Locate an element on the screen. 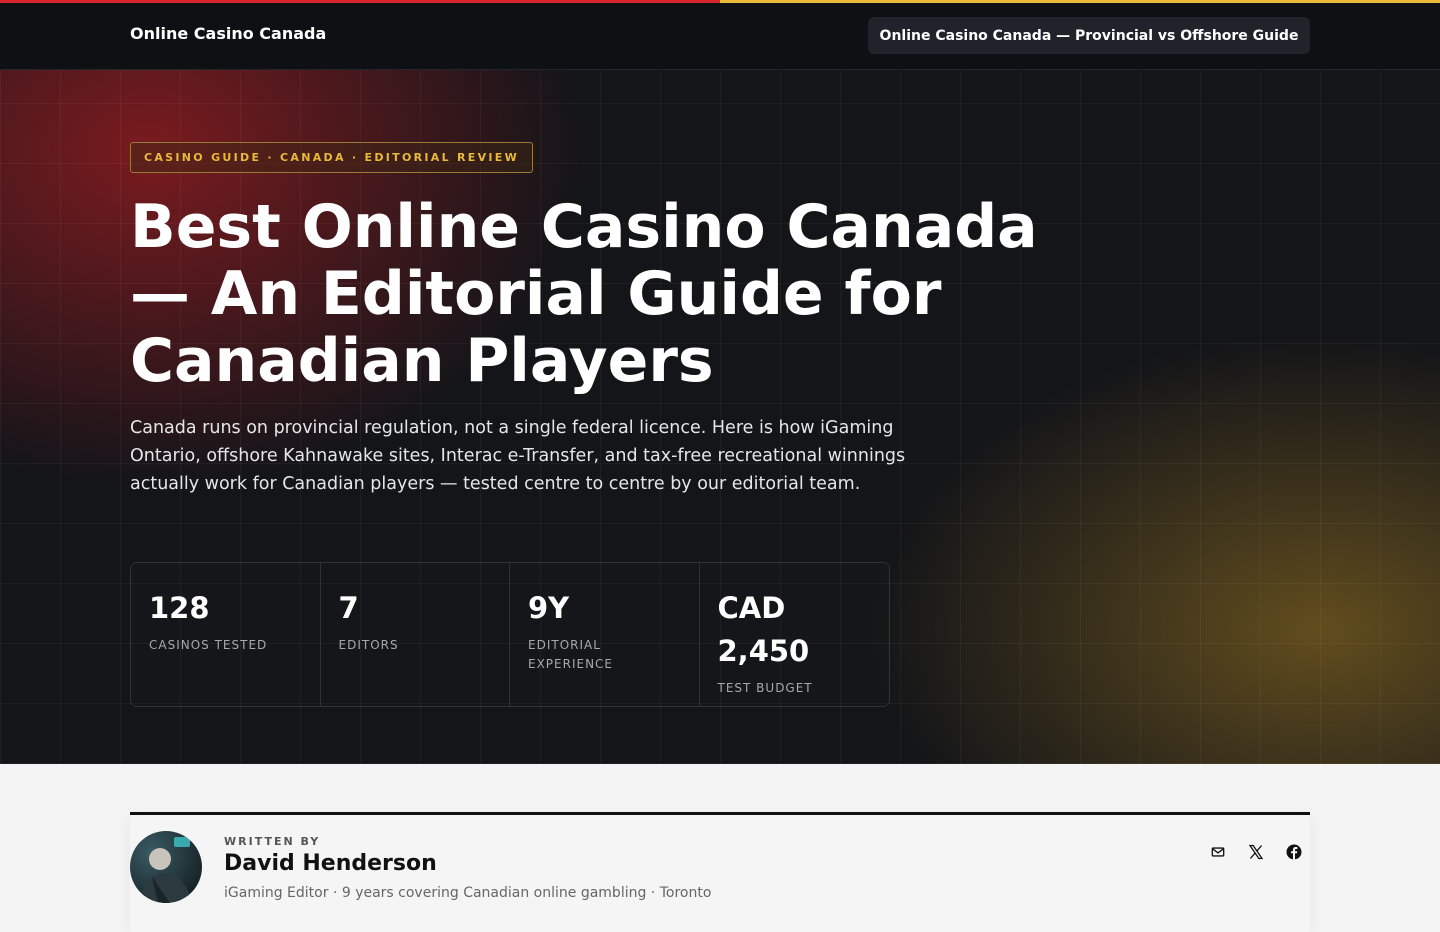 Image resolution: width=1440 pixels, height=932 pixels. facebook-icon is located at coordinates (1294, 852).